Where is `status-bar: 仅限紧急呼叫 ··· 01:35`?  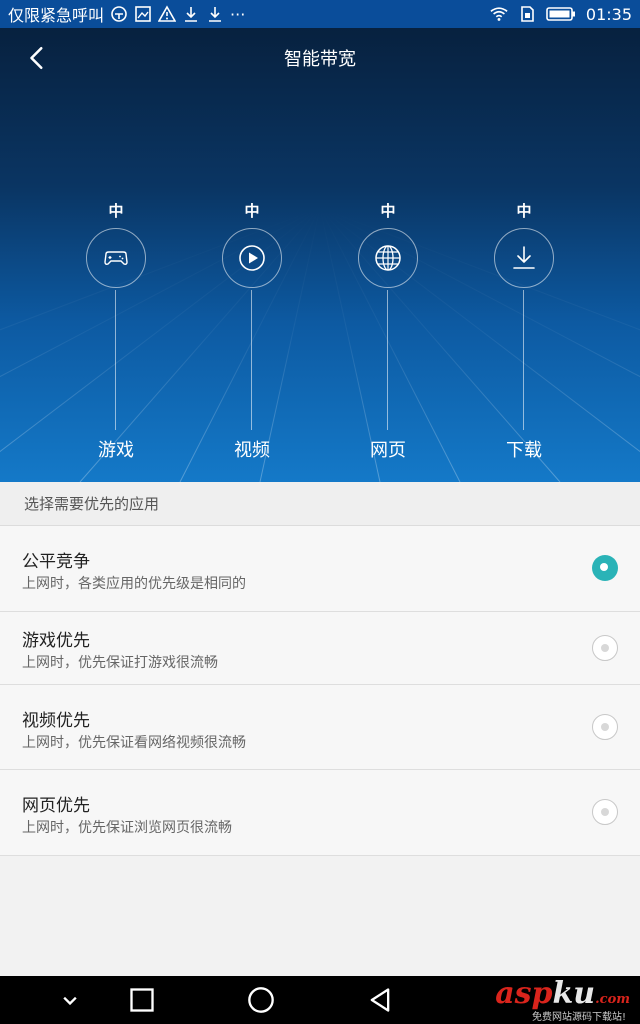
status-bar: 仅限紧急呼叫 ··· 01:35 is located at coordinates (320, 14).